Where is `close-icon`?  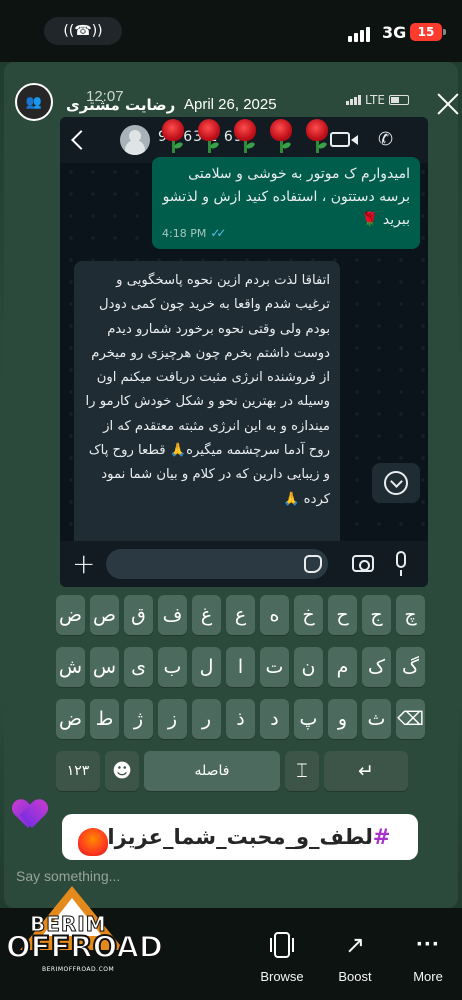
close-icon is located at coordinates (448, 104).